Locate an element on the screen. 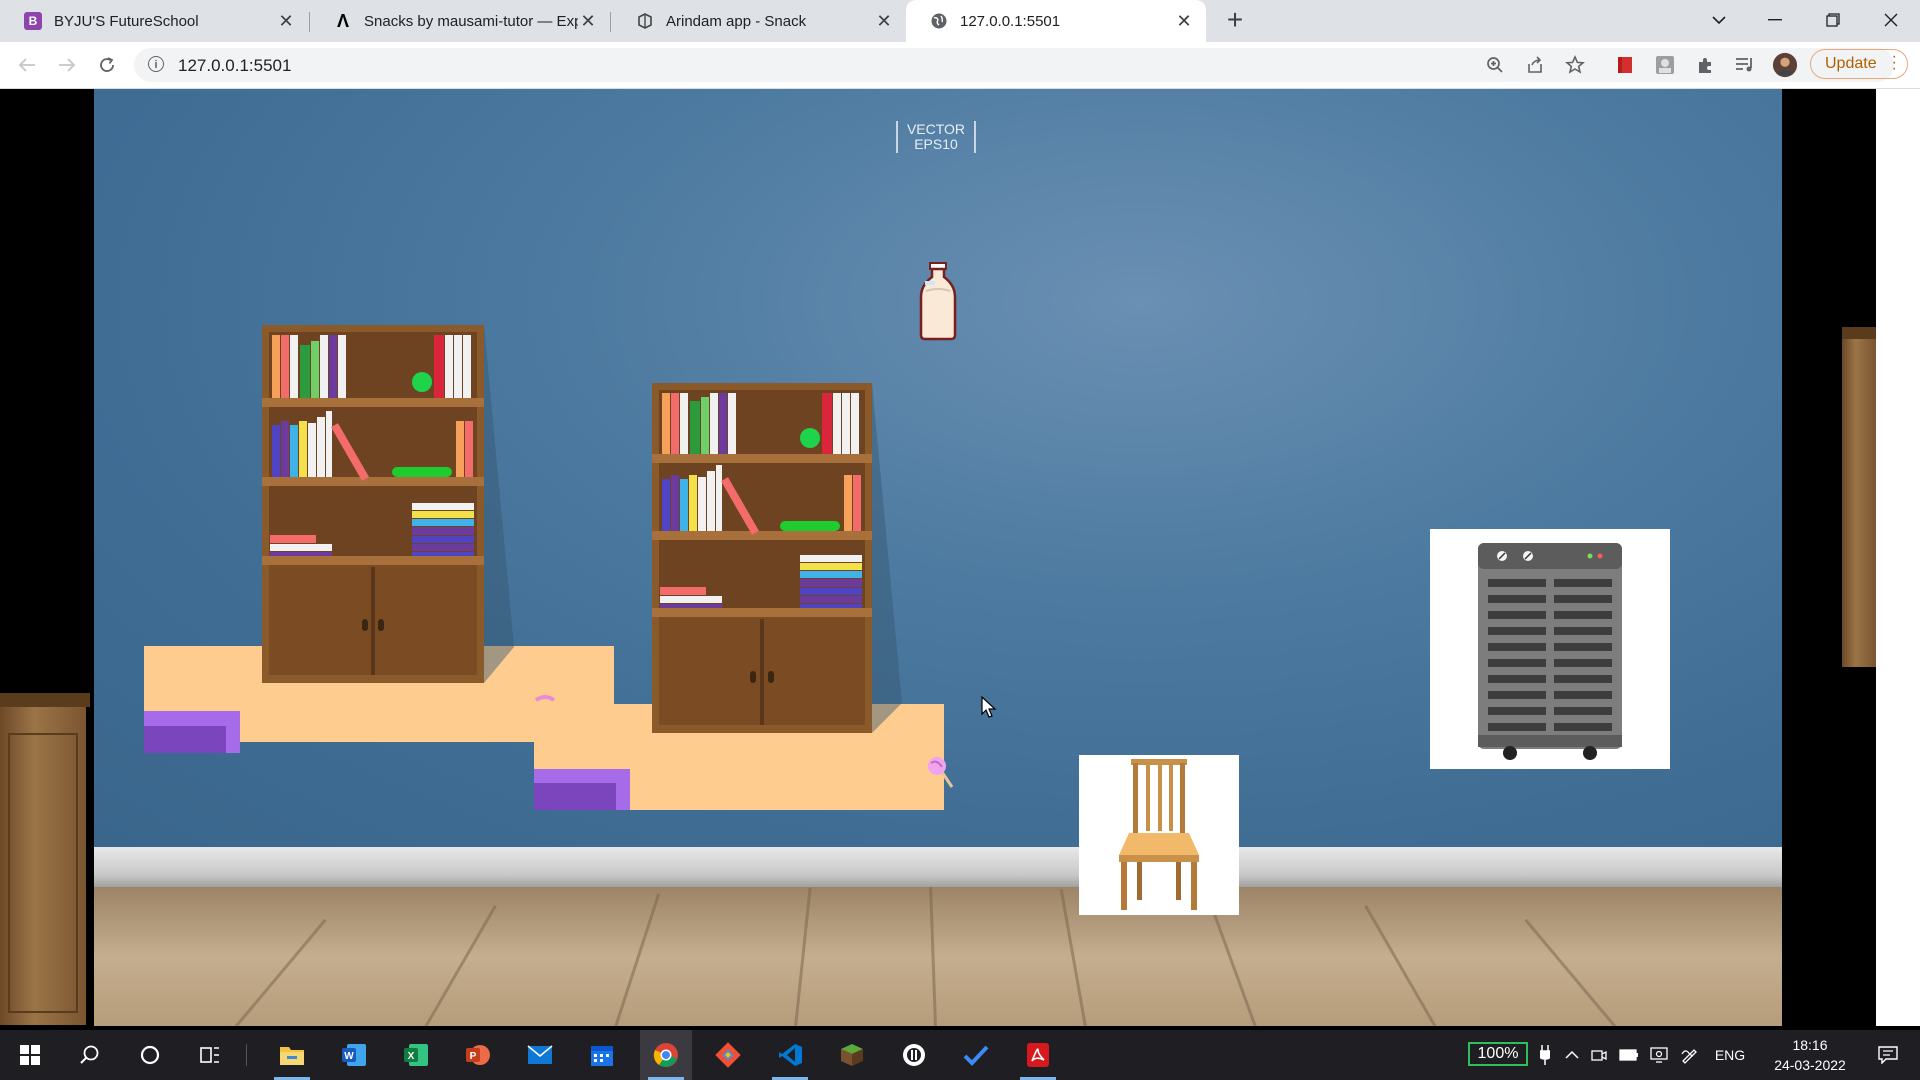  mouse-cursor-icon is located at coordinates (989, 707).